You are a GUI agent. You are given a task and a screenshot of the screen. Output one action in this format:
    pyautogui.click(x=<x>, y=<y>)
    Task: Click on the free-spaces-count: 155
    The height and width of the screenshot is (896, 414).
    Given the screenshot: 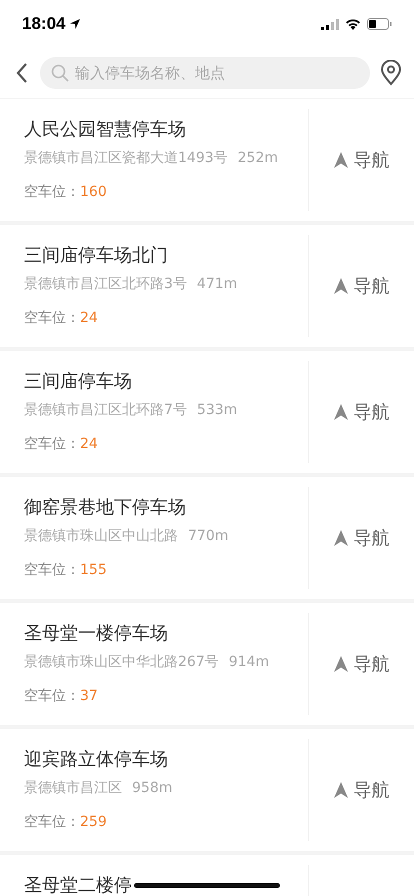 What is the action you would take?
    pyautogui.click(x=93, y=570)
    